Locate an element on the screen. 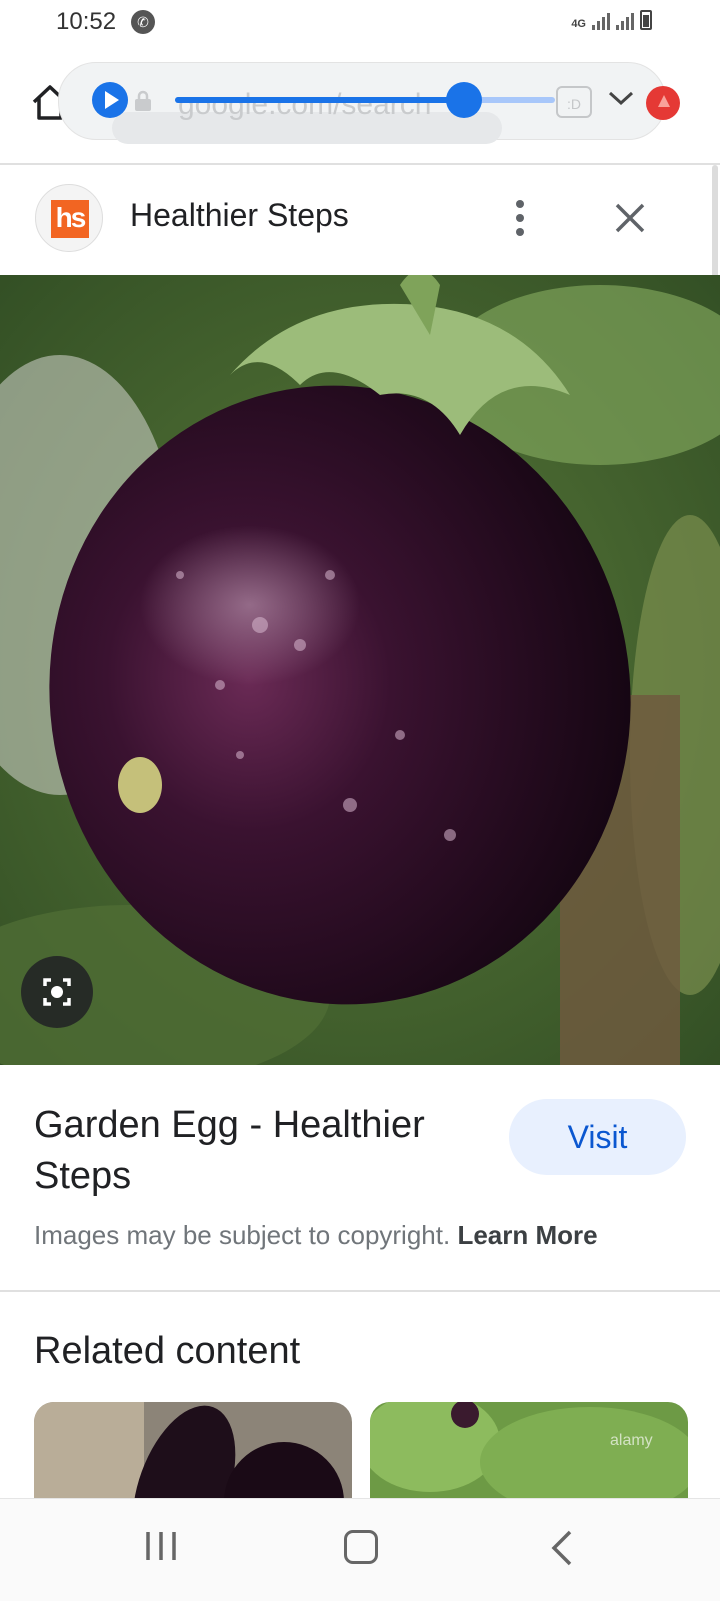  related-content-heading: Related content is located at coordinates (167, 1351).